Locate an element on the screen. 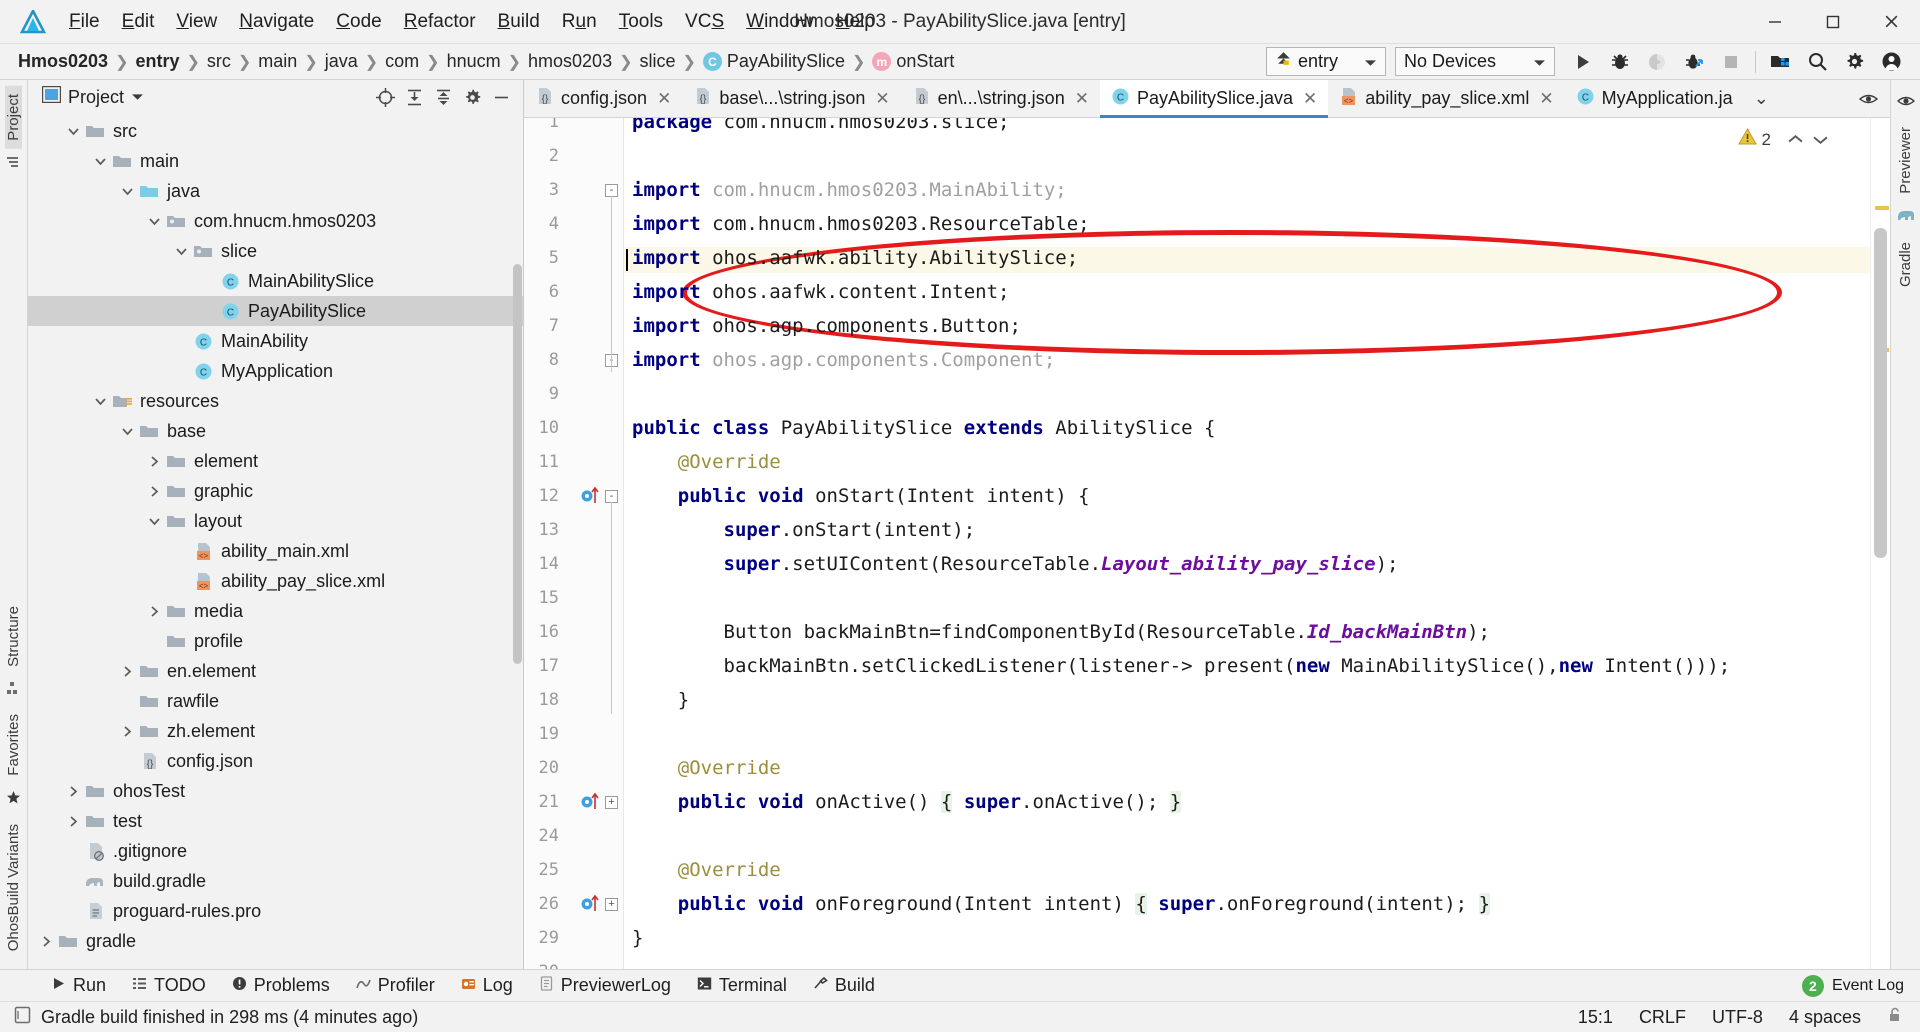  stop-button is located at coordinates (1730, 62).